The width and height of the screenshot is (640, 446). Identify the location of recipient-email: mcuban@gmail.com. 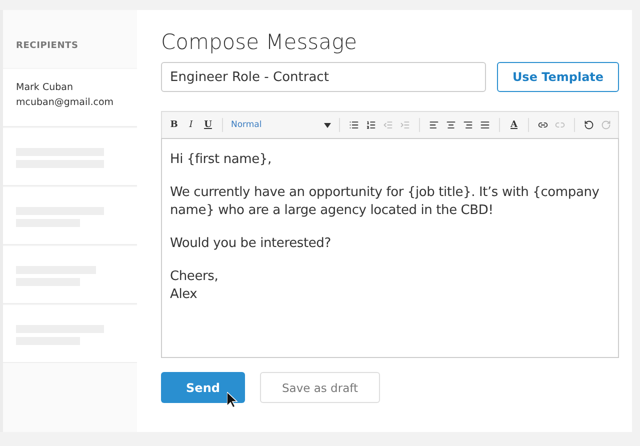
(65, 102).